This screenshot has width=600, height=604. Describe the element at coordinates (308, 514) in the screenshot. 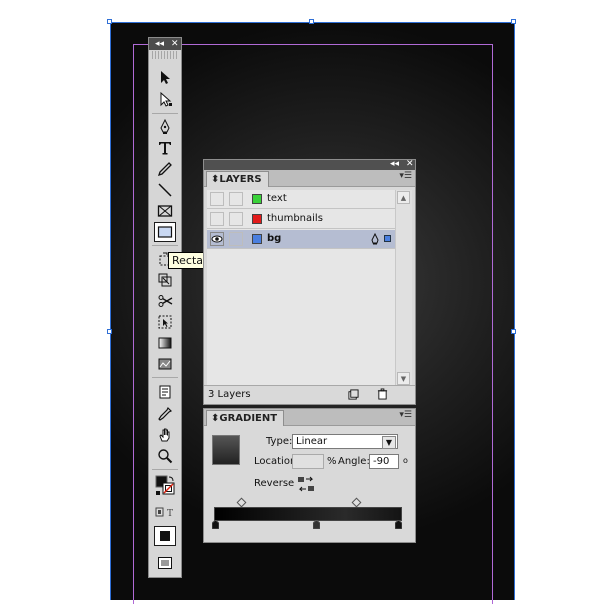

I see `gradient-ramp` at that location.